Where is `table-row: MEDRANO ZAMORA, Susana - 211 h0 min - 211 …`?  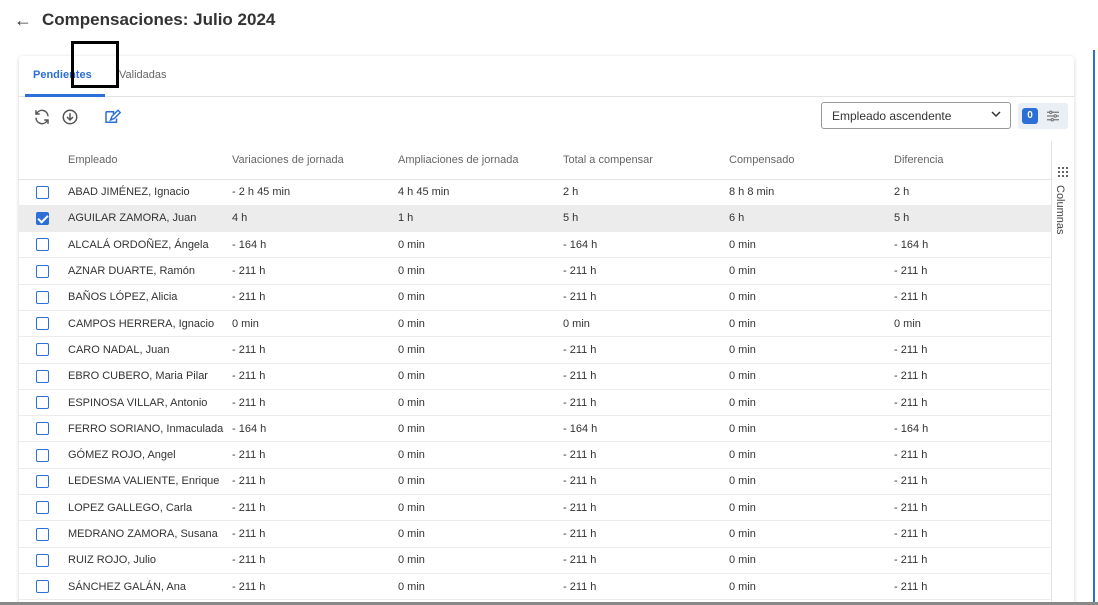
table-row: MEDRANO ZAMORA, Susana - 211 h0 min - 211 … is located at coordinates (535, 534).